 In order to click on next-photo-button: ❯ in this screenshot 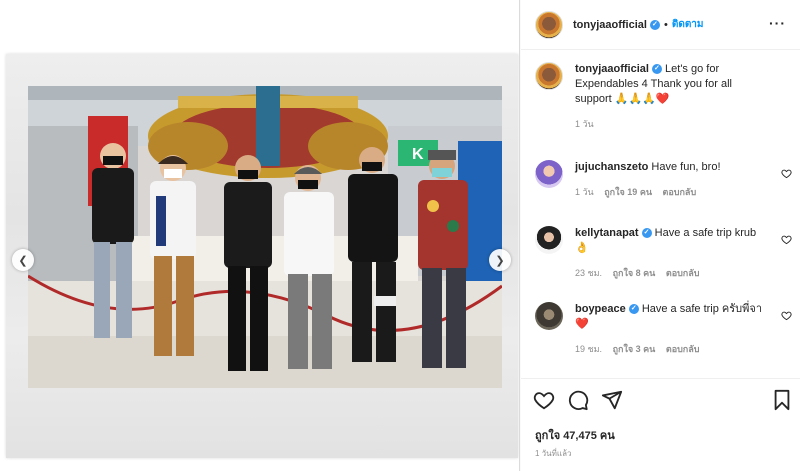, I will do `click(500, 260)`.